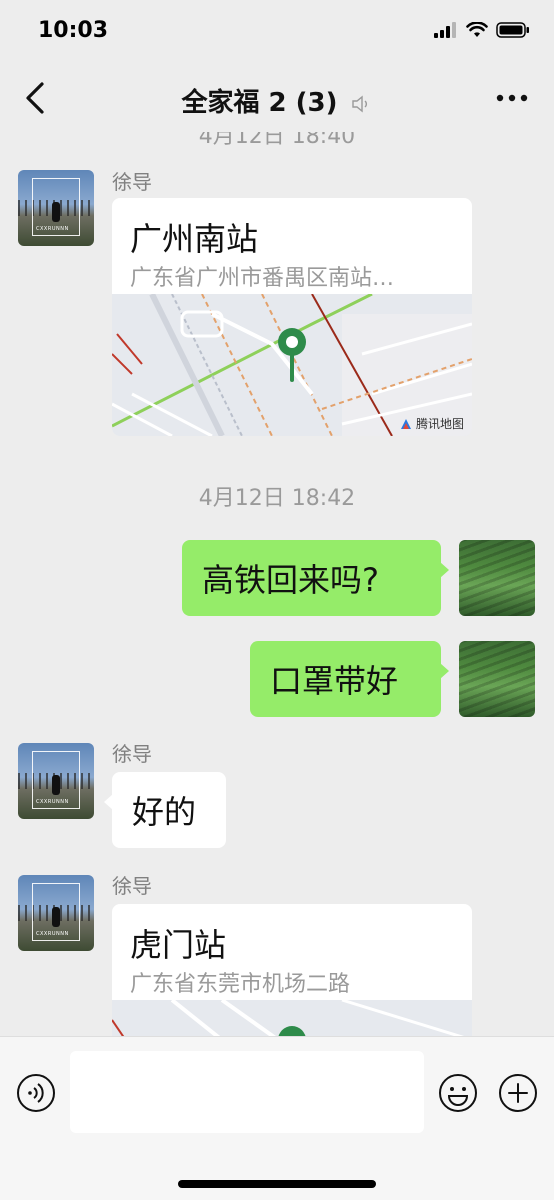  I want to click on chat-title-wrap: 全家福 2 (3), so click(277, 100).